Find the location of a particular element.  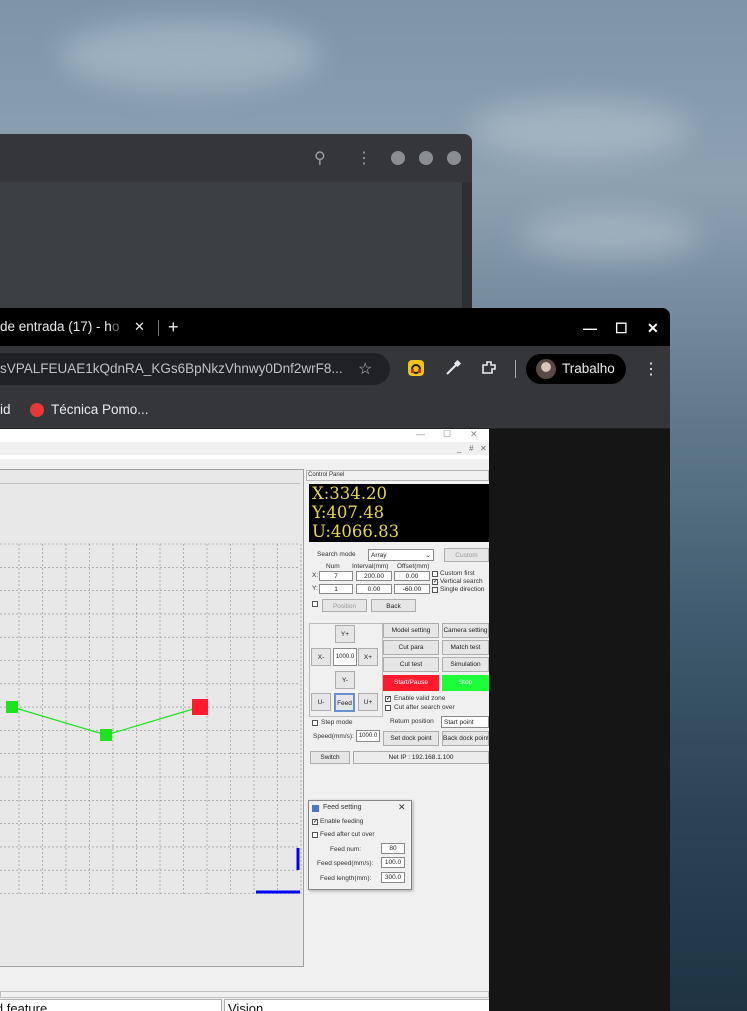

search-mode-select: Array ⌄ is located at coordinates (401, 555).